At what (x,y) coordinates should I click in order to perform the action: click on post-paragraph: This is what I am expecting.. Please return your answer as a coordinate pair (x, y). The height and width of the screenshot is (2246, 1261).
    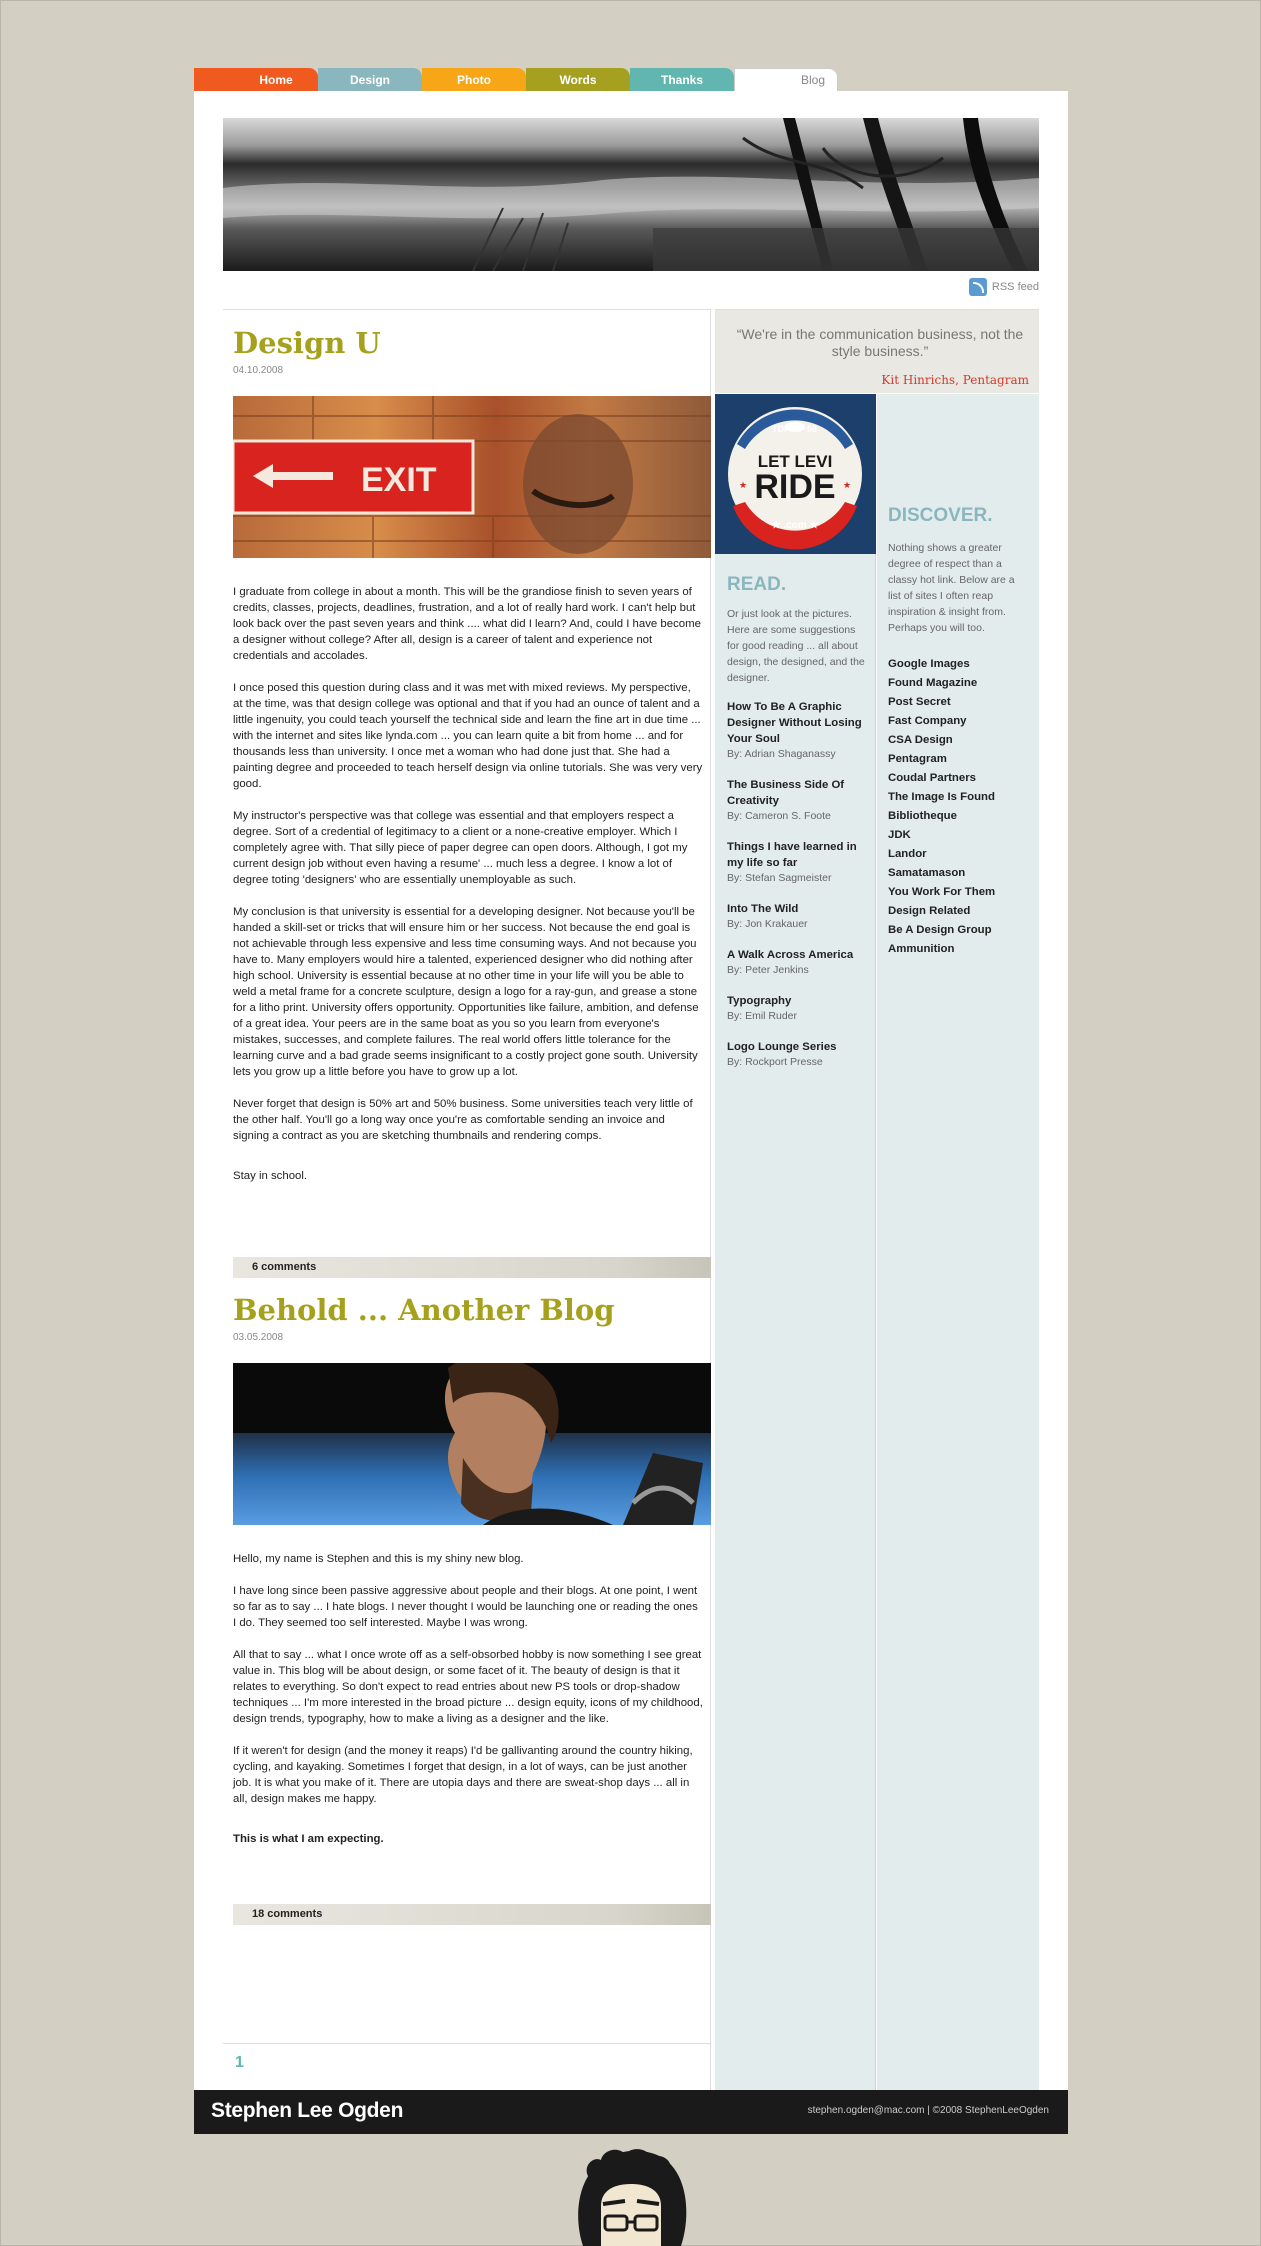
    Looking at the image, I should click on (308, 1839).